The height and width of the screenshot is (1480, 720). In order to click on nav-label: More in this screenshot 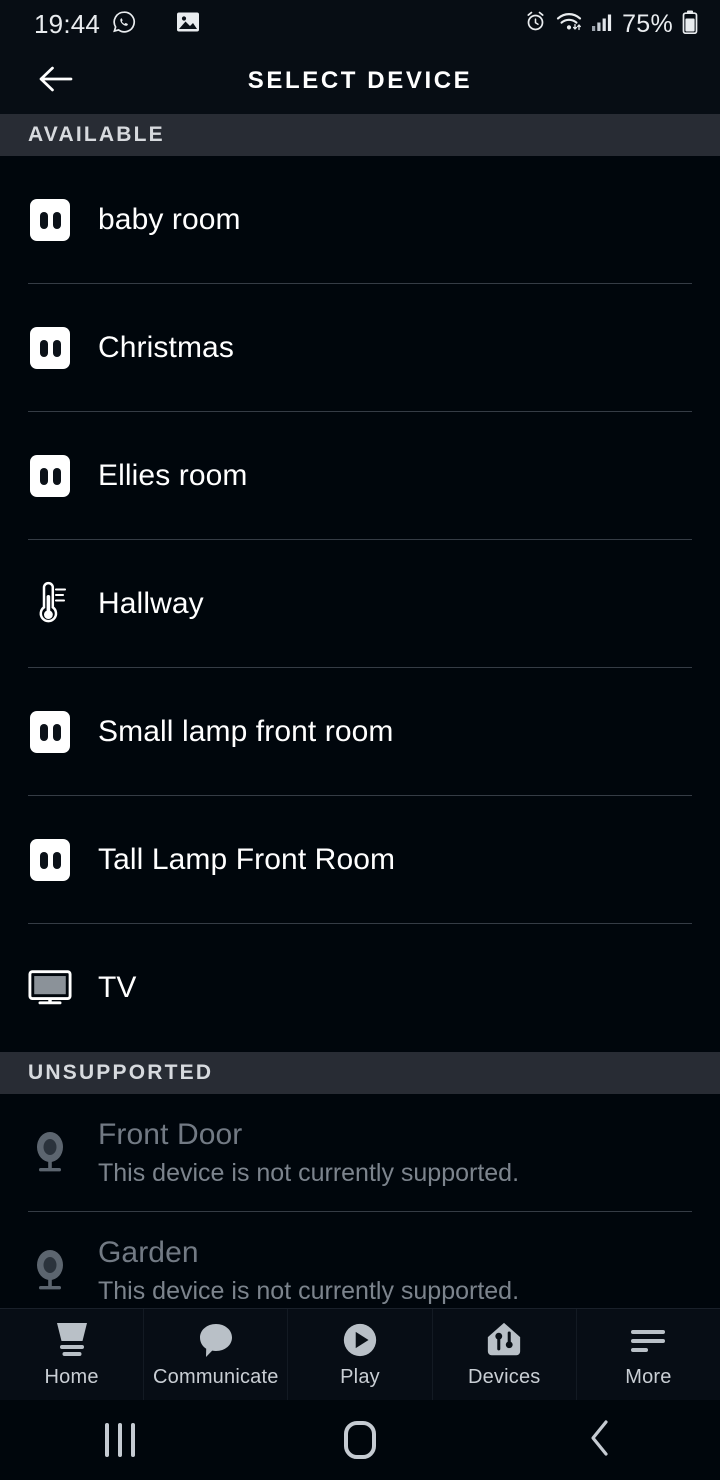, I will do `click(648, 1376)`.